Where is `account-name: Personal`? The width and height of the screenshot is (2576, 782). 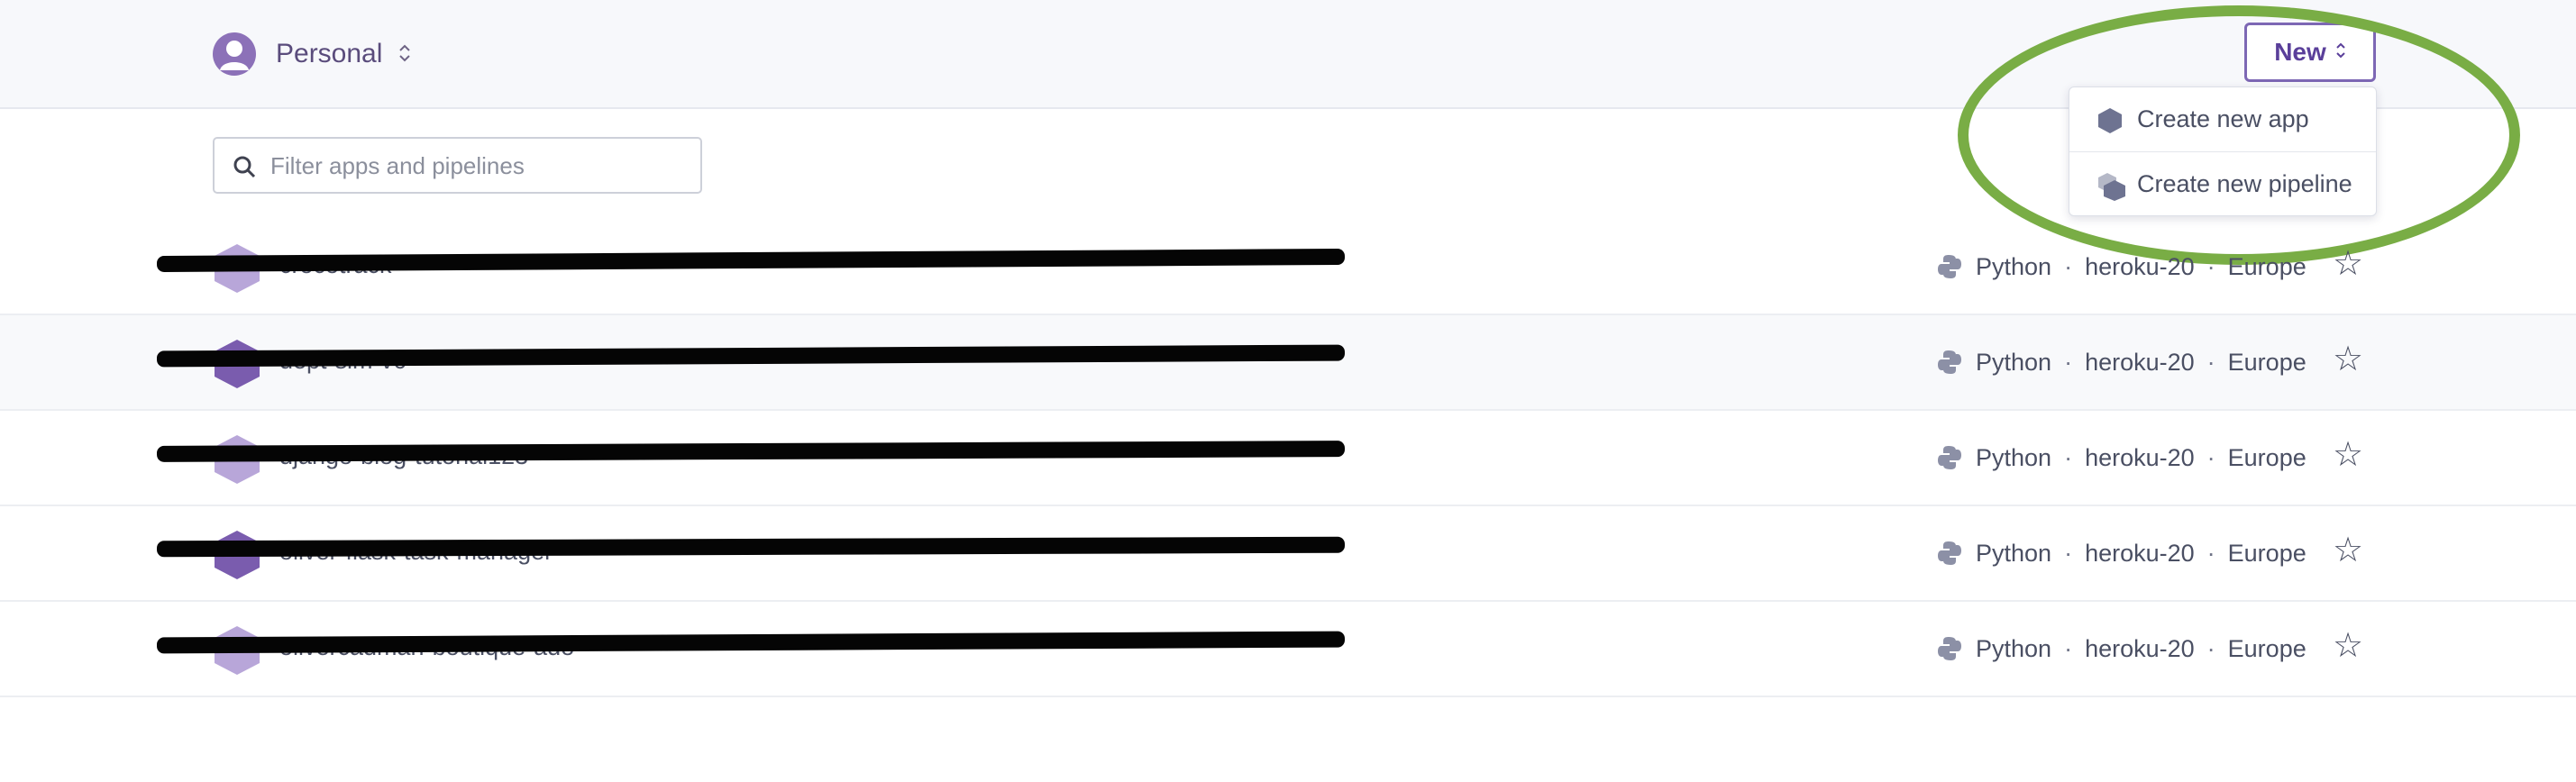 account-name: Personal is located at coordinates (329, 54).